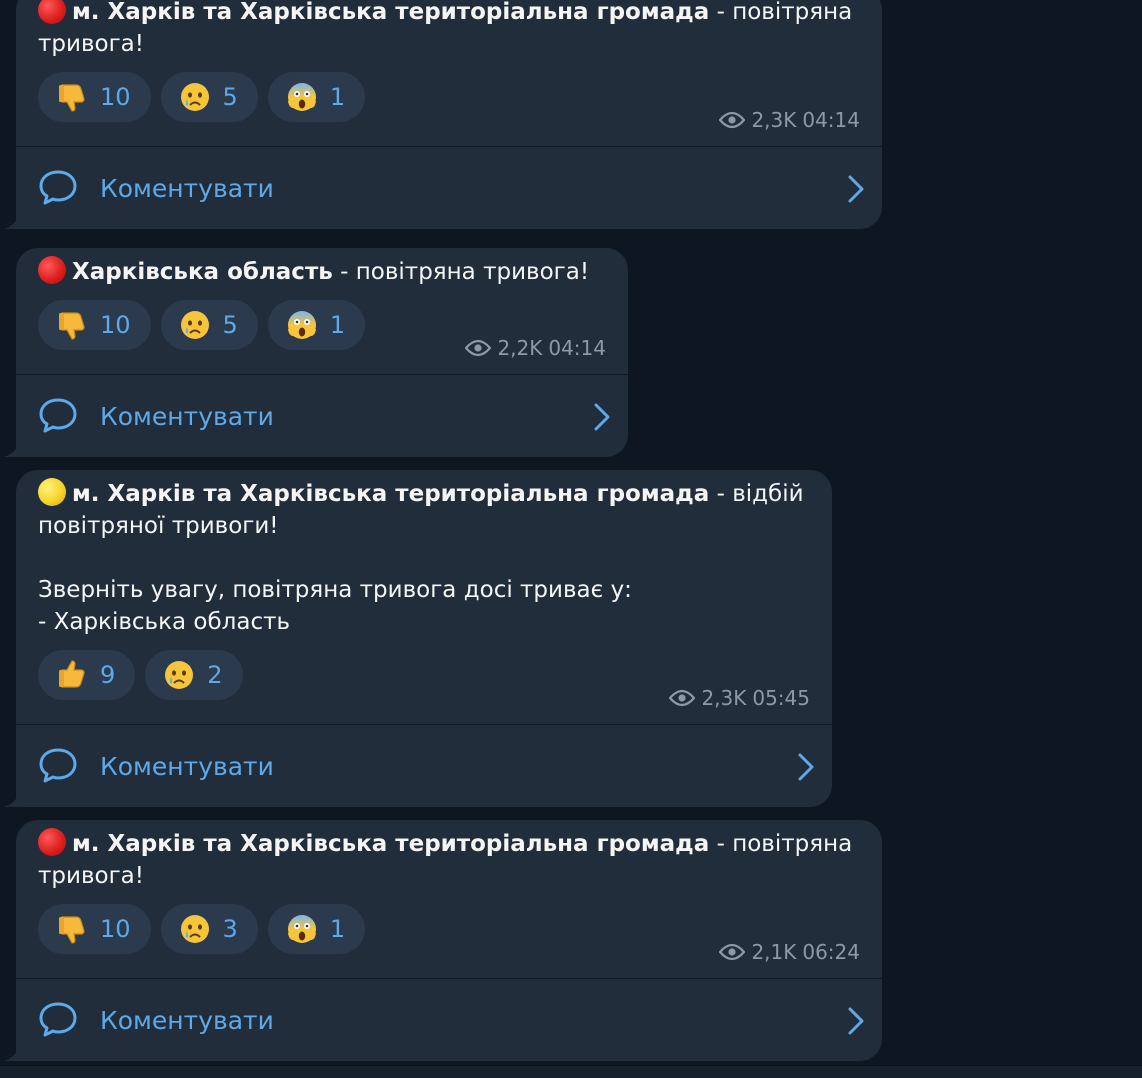  I want to click on reaction-count: 2, so click(215, 675).